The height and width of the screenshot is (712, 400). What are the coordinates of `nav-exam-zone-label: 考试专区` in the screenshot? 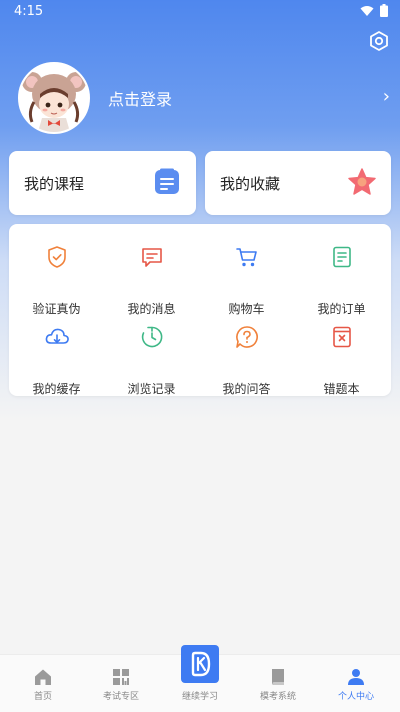 It's located at (120, 697).